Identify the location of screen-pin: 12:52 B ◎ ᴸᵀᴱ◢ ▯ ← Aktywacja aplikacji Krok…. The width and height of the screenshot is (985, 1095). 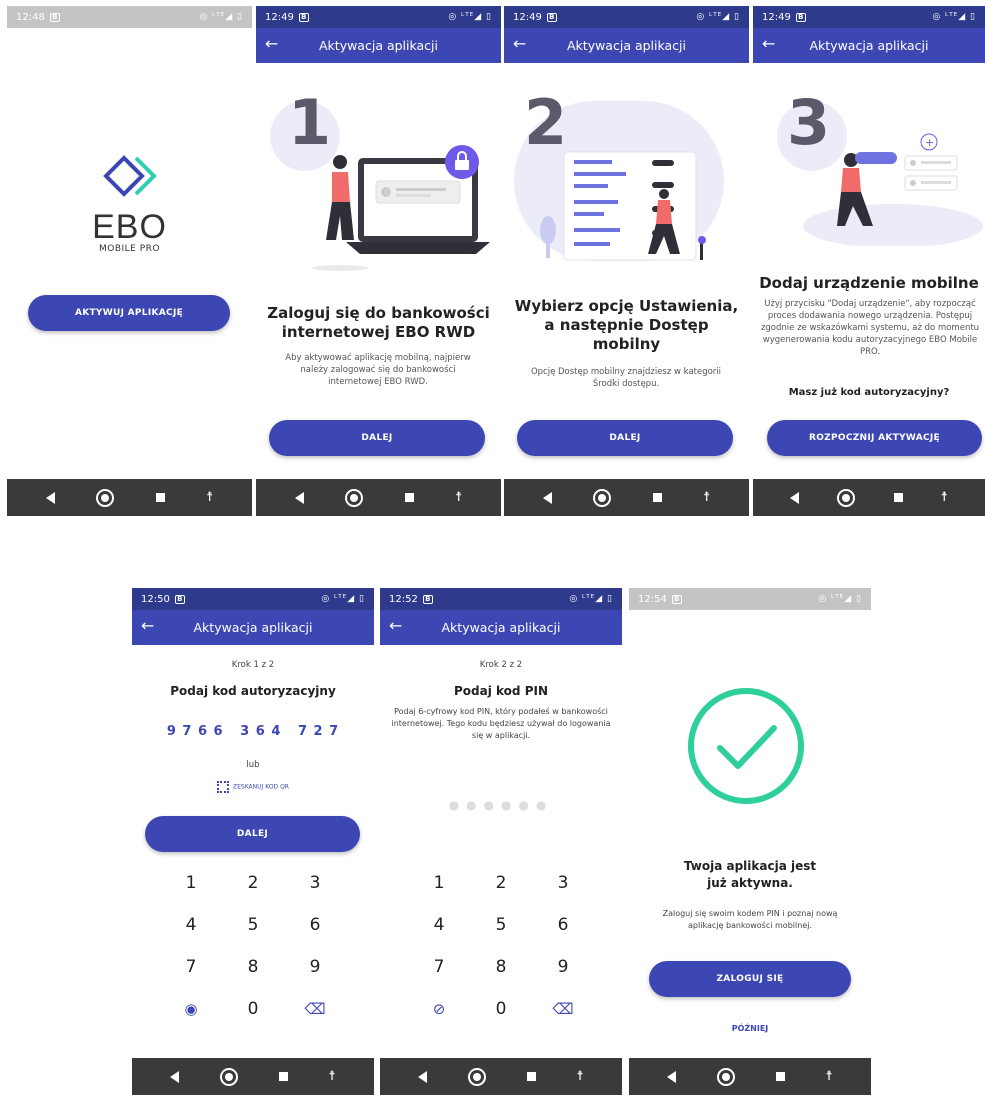
(501, 841).